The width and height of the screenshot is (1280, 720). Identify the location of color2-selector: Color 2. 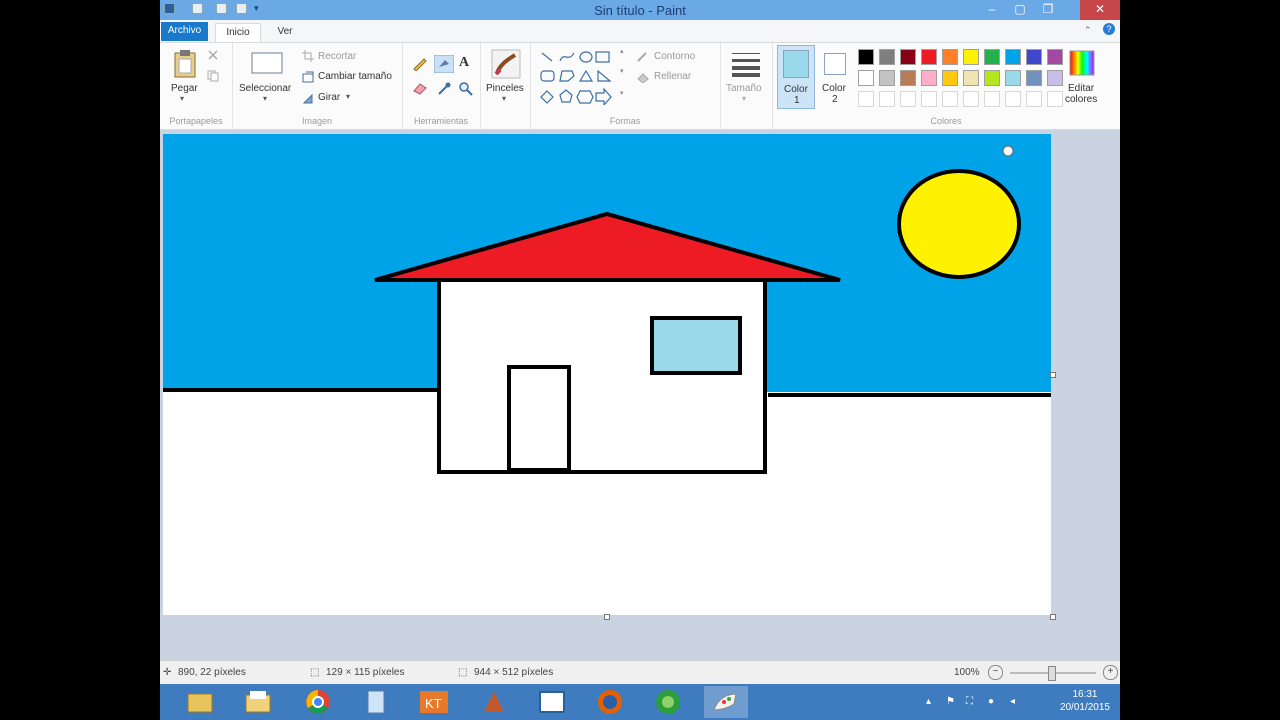
(836, 77).